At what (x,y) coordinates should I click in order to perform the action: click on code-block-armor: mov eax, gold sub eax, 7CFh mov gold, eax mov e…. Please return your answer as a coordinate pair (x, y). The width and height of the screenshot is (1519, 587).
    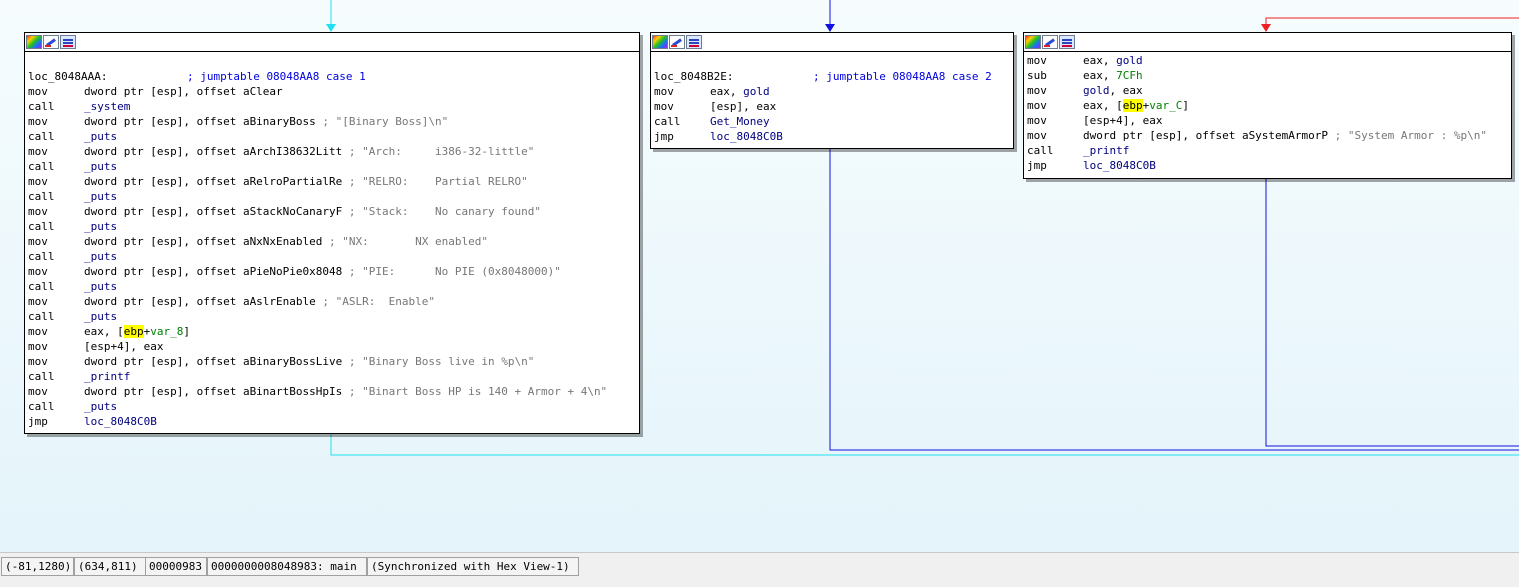
    Looking at the image, I should click on (1267, 105).